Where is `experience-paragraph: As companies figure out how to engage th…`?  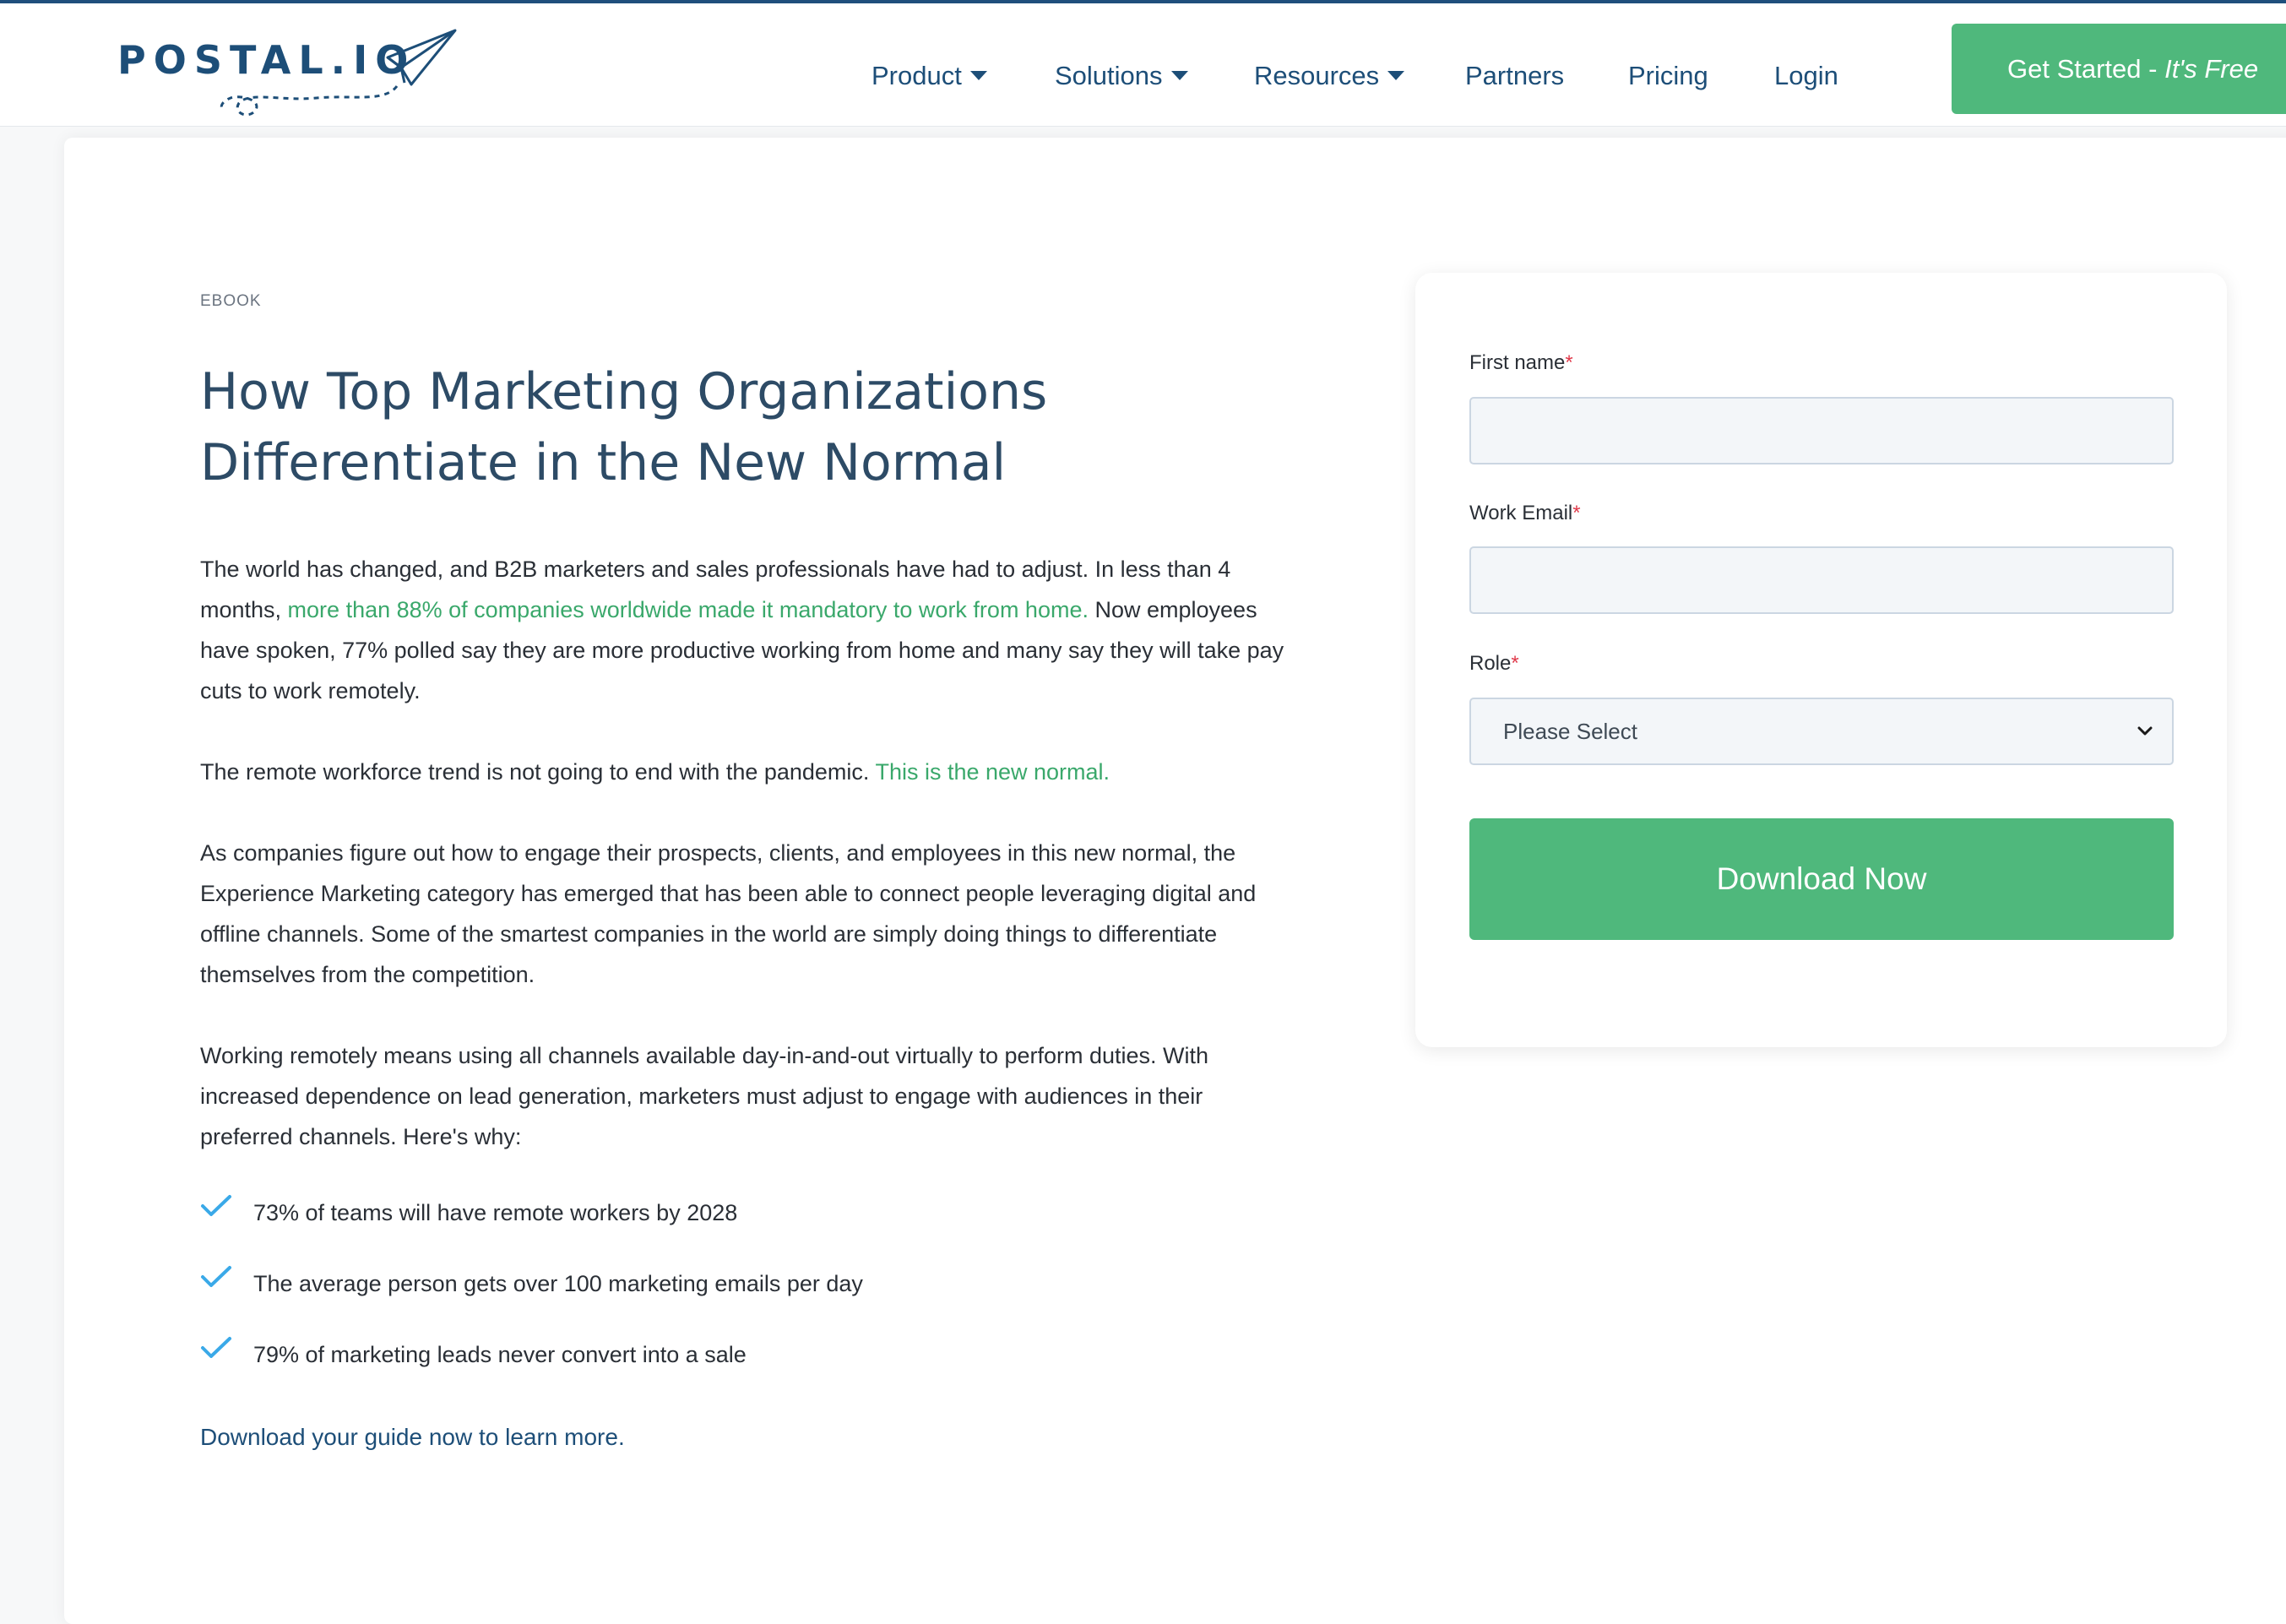 experience-paragraph: As companies figure out how to engage th… is located at coordinates (729, 913).